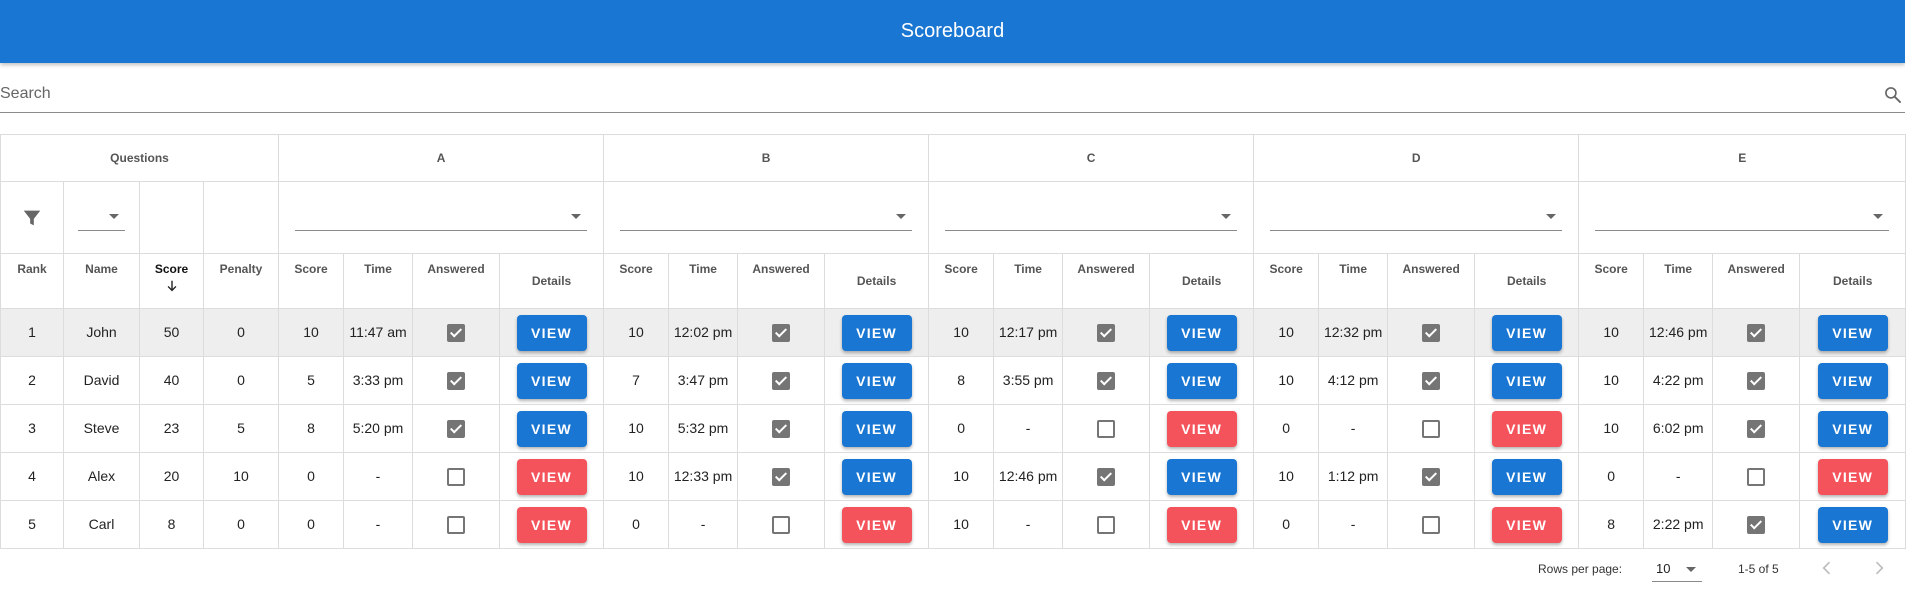 The image size is (1920, 615). What do you see at coordinates (1286, 281) in the screenshot?
I see `col-header-qd-score: Score` at bounding box center [1286, 281].